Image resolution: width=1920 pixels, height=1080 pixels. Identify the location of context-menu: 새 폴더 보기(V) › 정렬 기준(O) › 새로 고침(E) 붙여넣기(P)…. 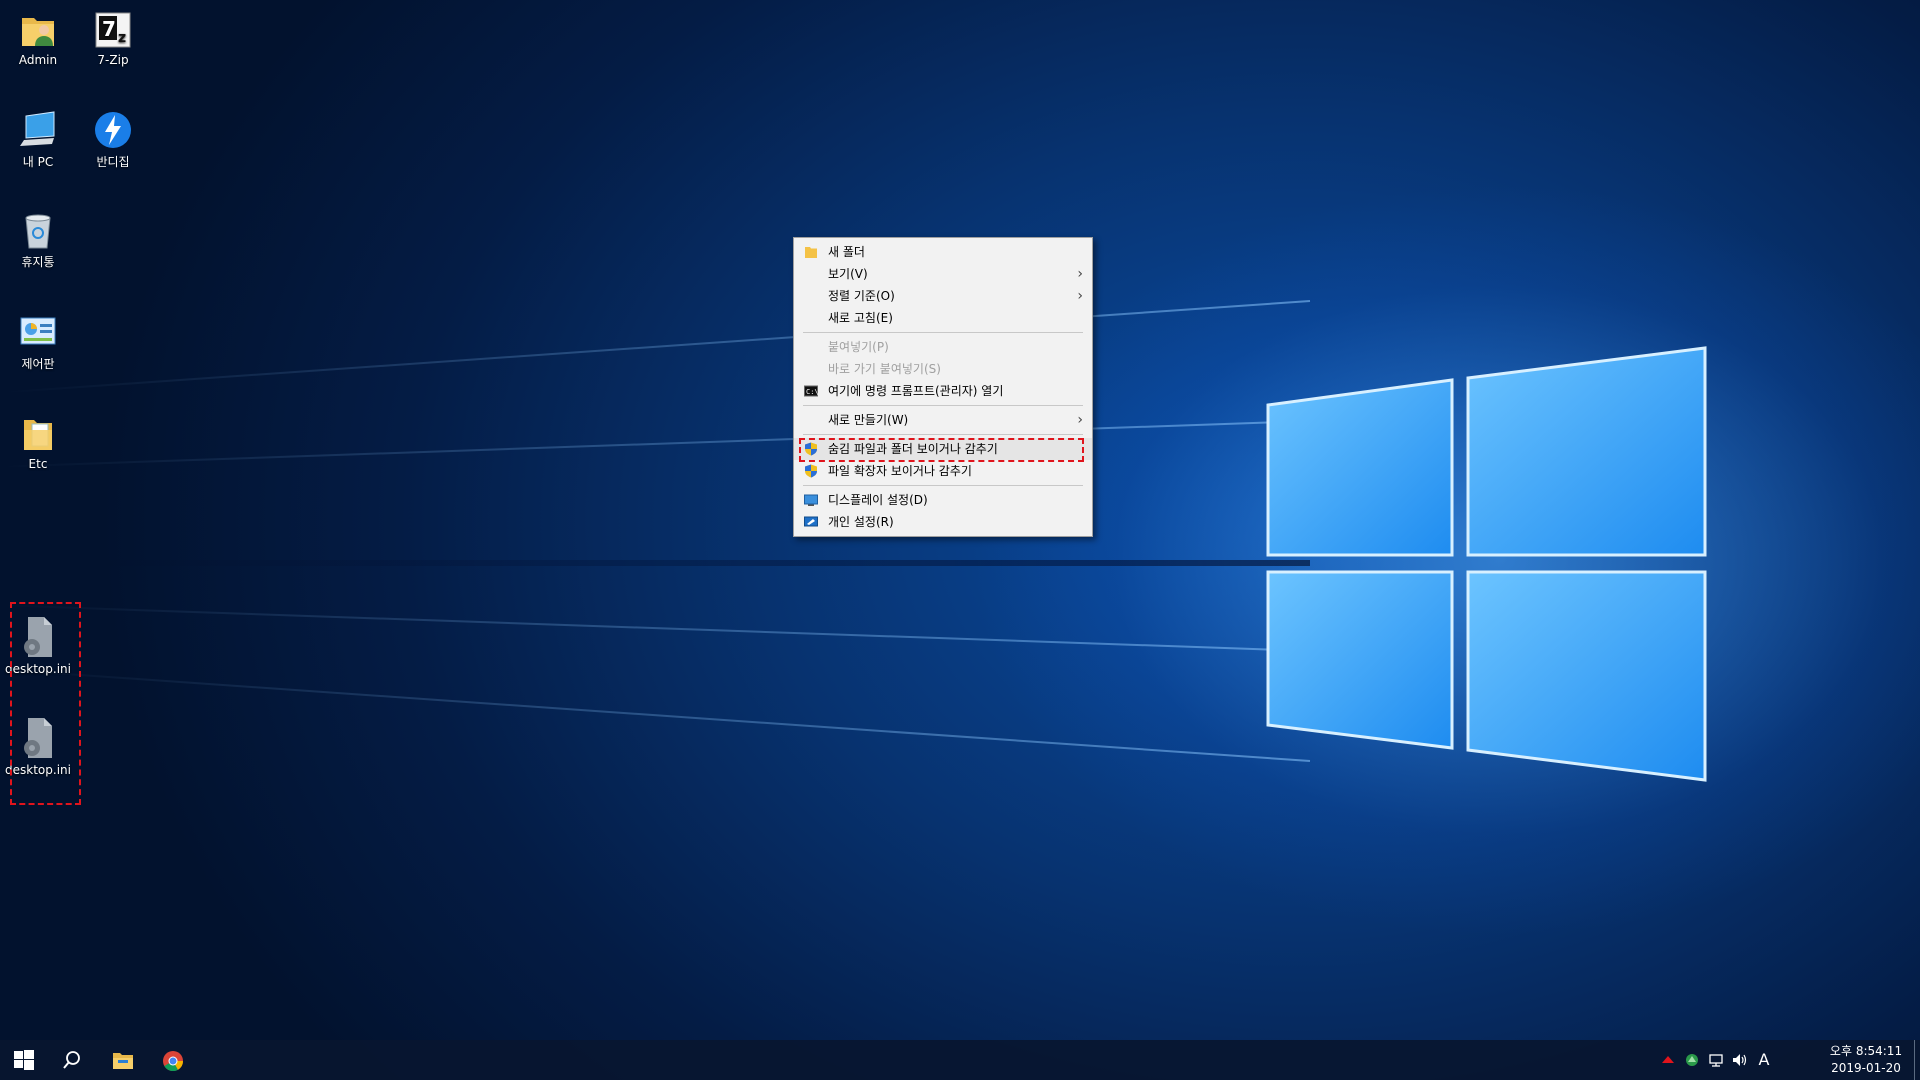
(943, 387).